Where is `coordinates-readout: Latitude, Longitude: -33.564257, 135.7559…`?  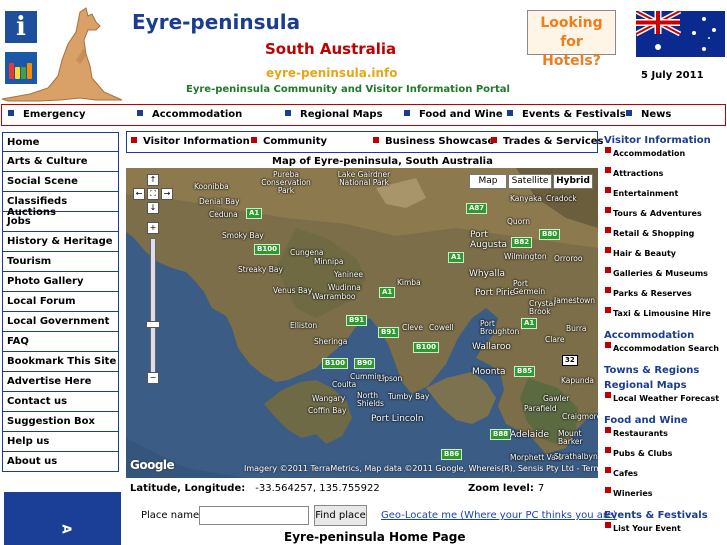 coordinates-readout: Latitude, Longitude: -33.564257, 135.7559… is located at coordinates (255, 488).